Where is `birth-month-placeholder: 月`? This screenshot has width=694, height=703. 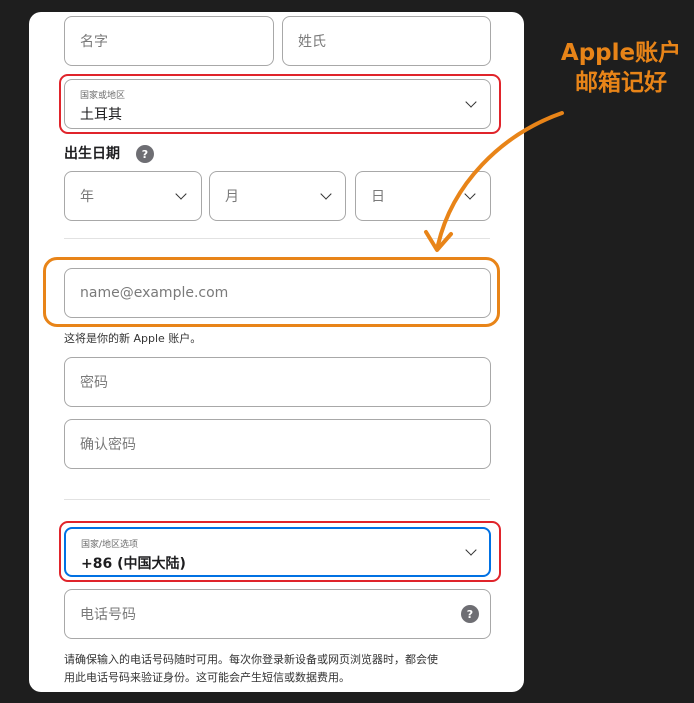
birth-month-placeholder: 月 is located at coordinates (232, 197).